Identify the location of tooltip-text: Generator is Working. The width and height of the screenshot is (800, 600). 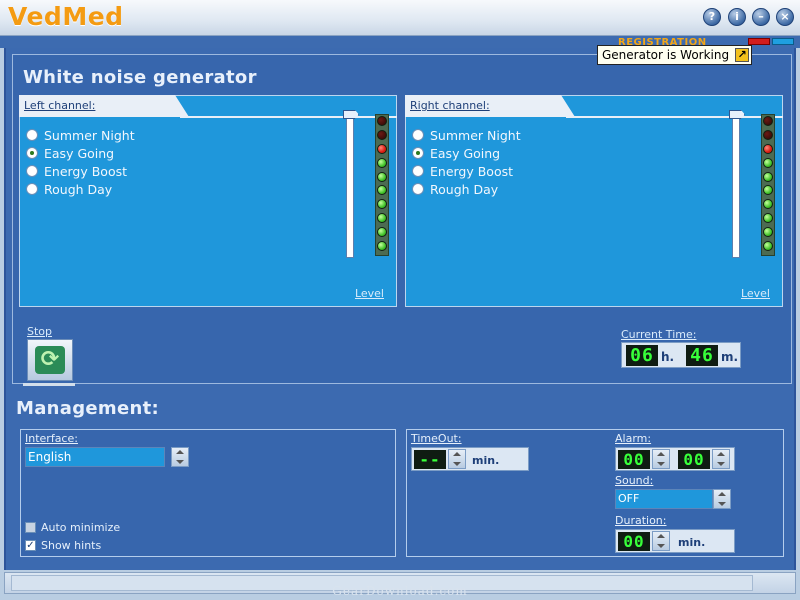
(666, 55).